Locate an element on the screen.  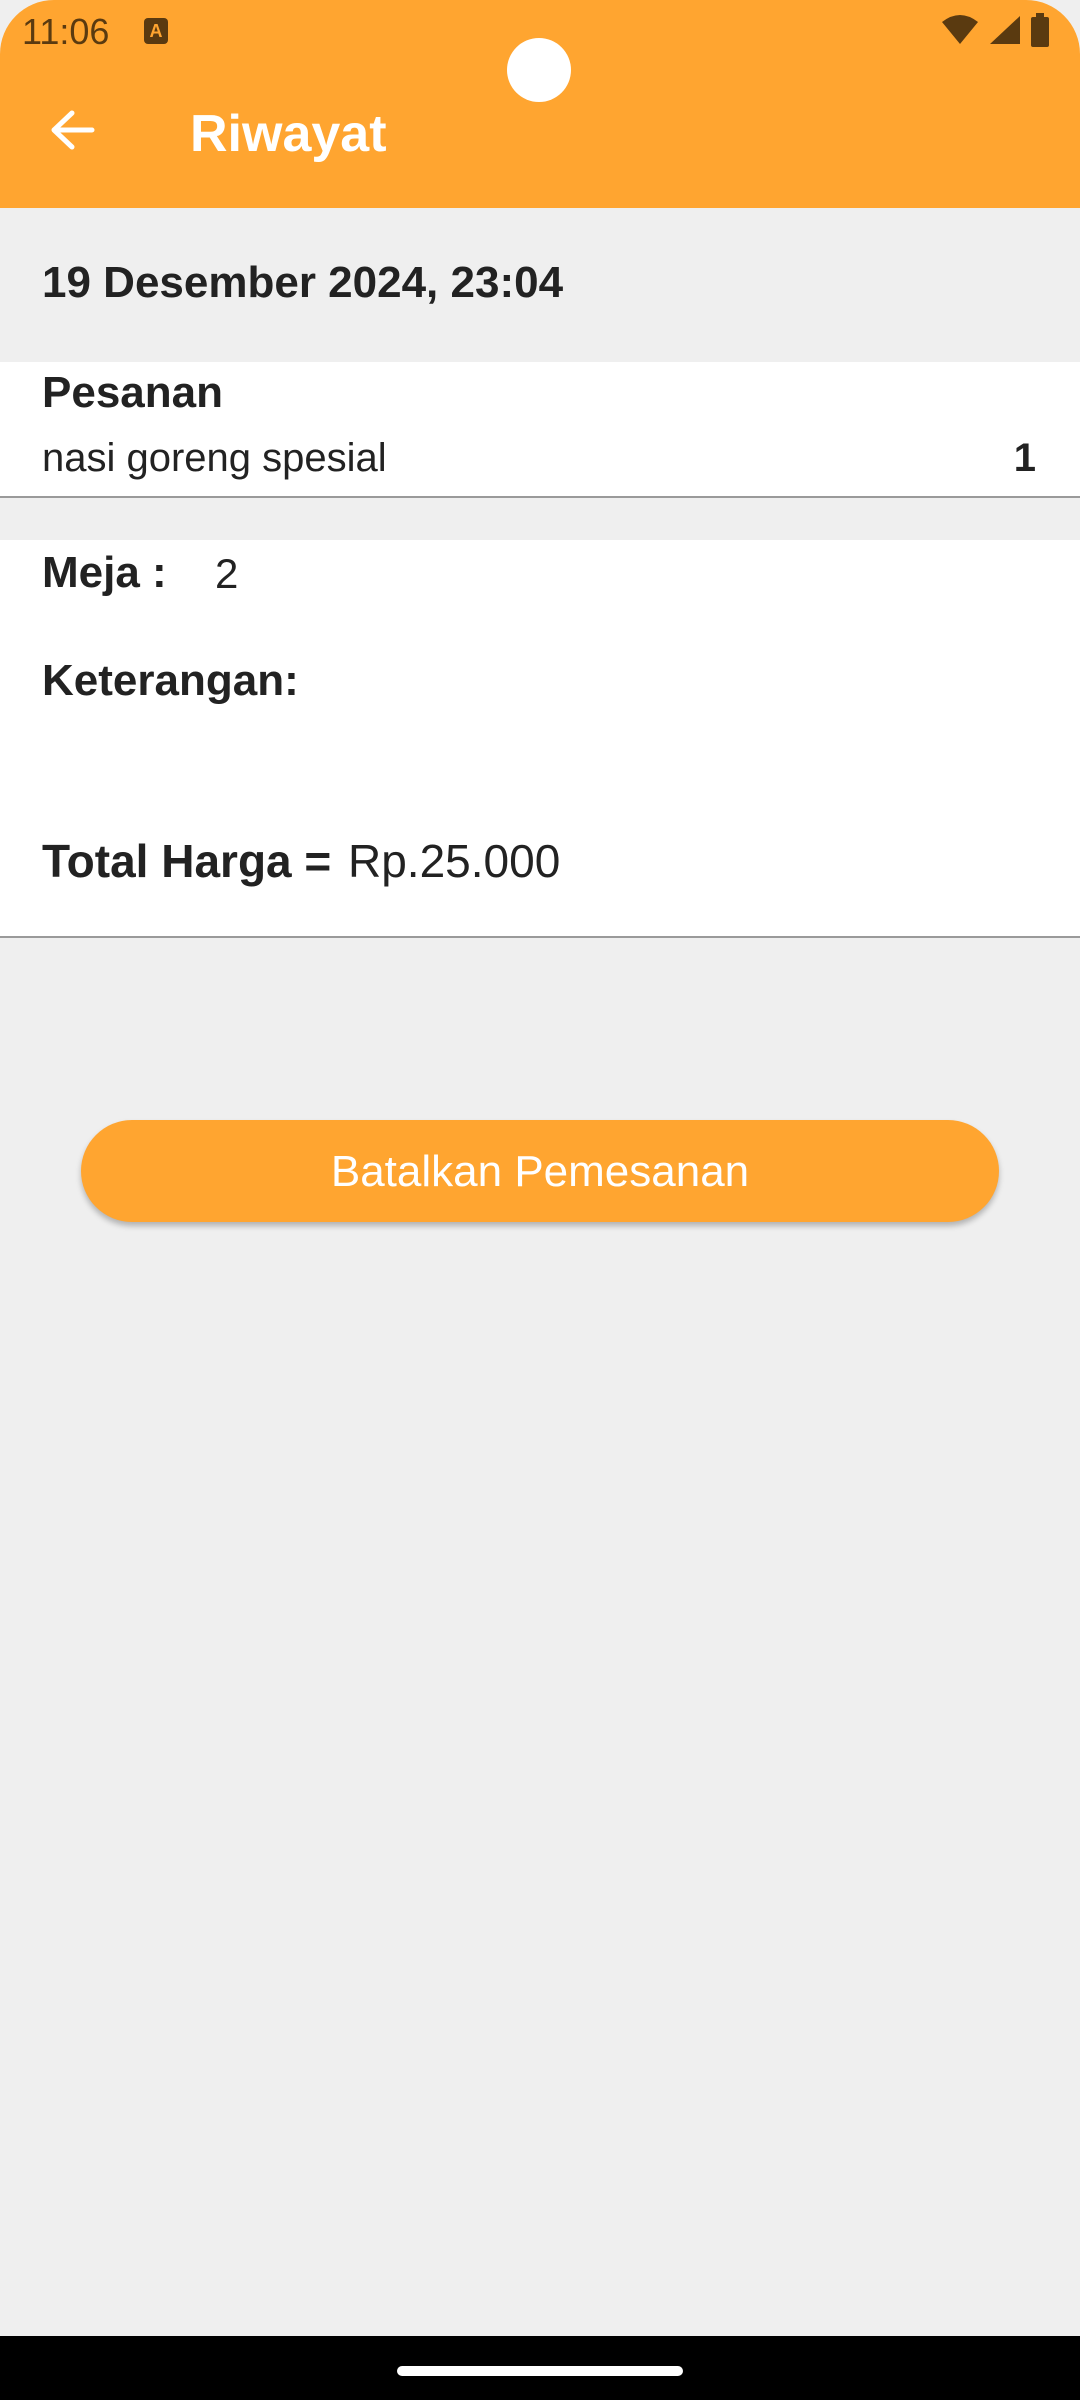
notes-label: Keterangan: is located at coordinates (170, 680).